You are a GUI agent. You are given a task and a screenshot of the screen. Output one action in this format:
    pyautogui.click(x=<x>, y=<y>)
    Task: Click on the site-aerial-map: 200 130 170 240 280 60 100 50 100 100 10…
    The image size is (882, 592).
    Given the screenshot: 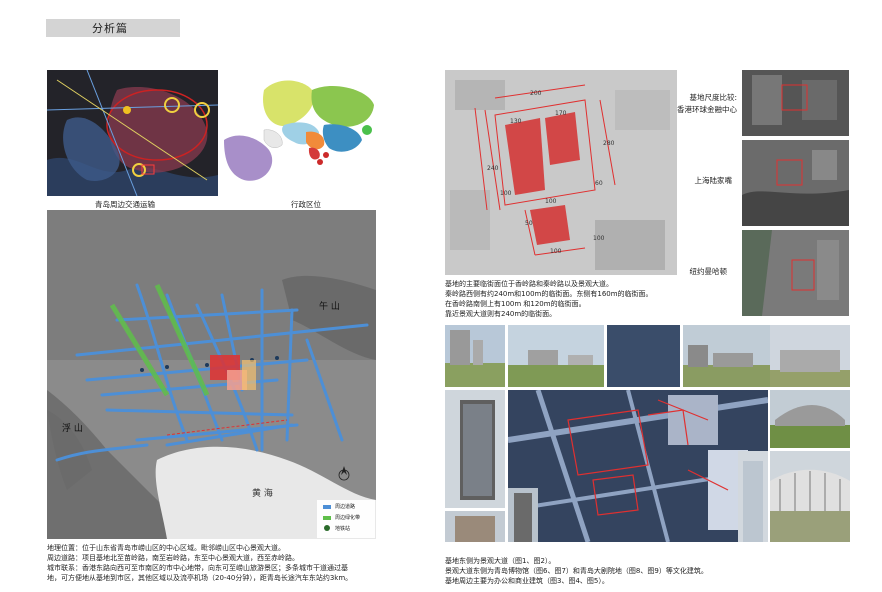 What is the action you would take?
    pyautogui.click(x=561, y=172)
    